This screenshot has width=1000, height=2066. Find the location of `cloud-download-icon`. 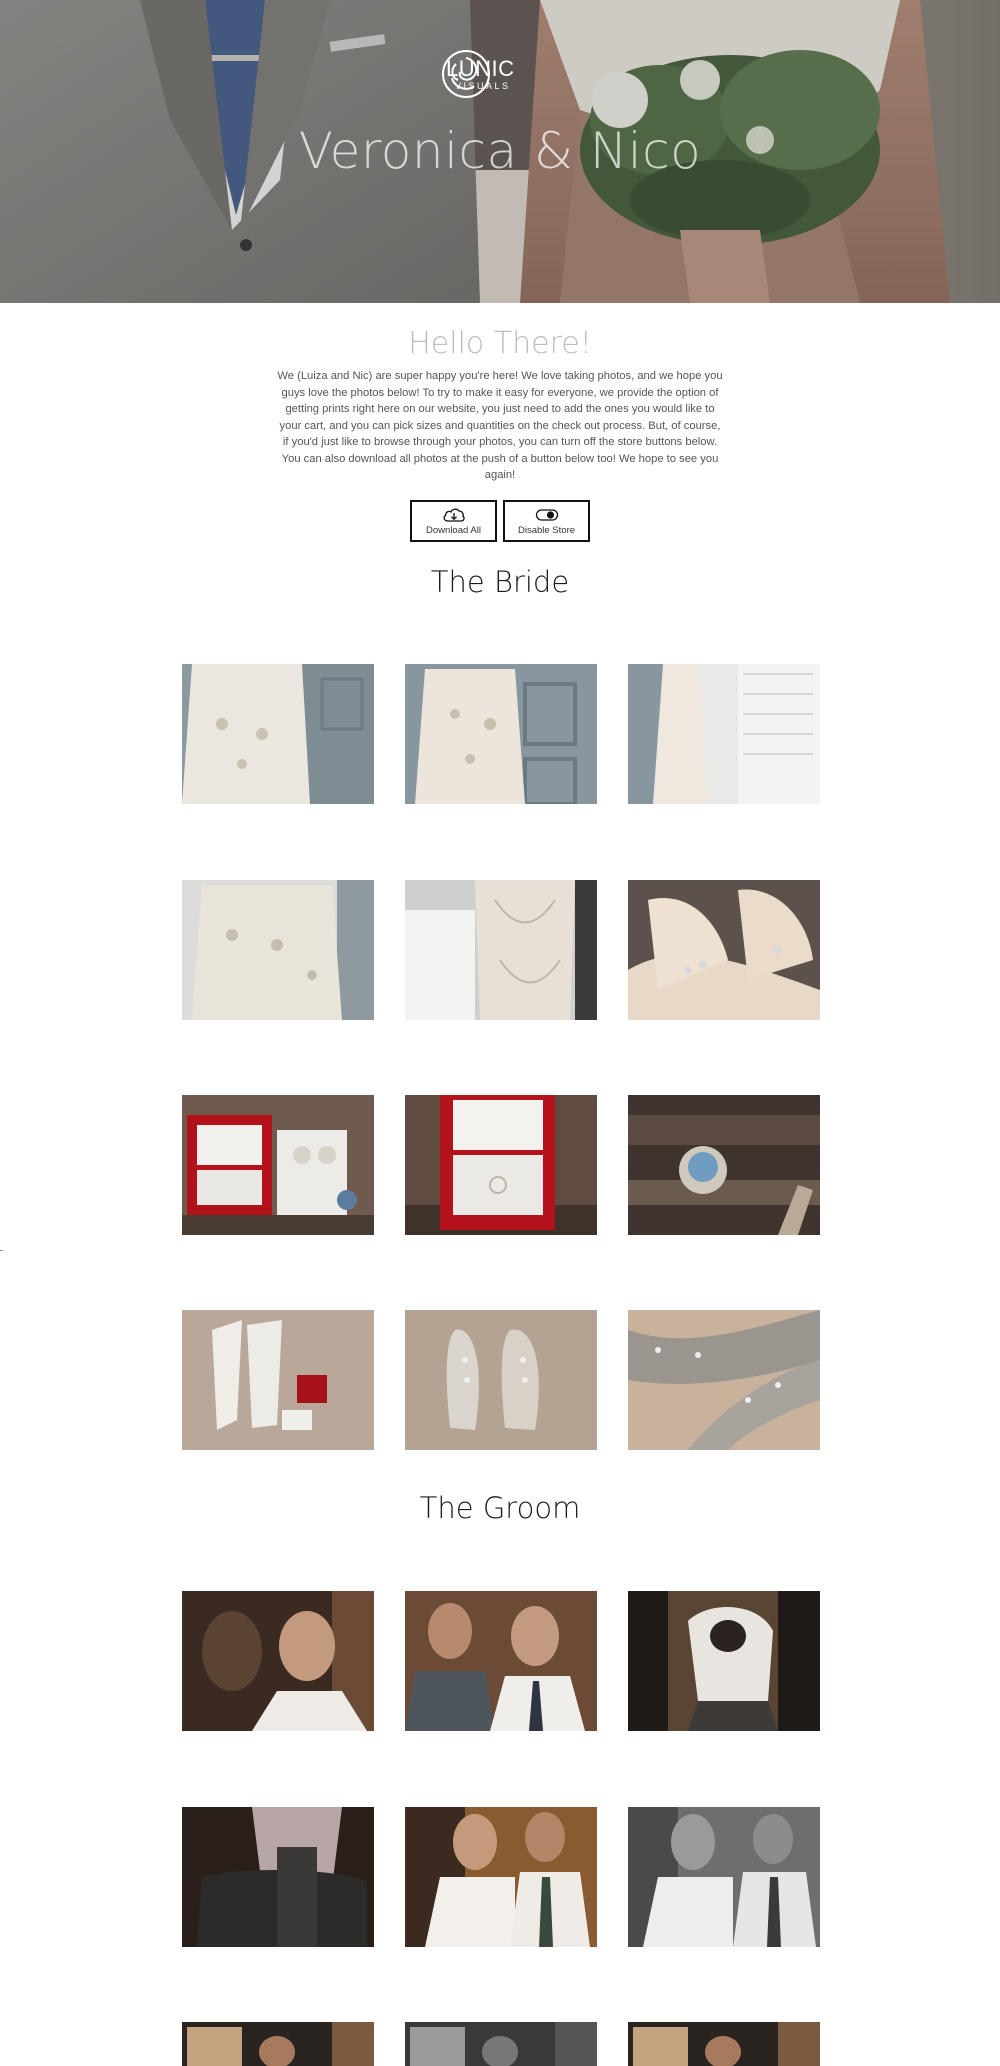

cloud-download-icon is located at coordinates (453, 515).